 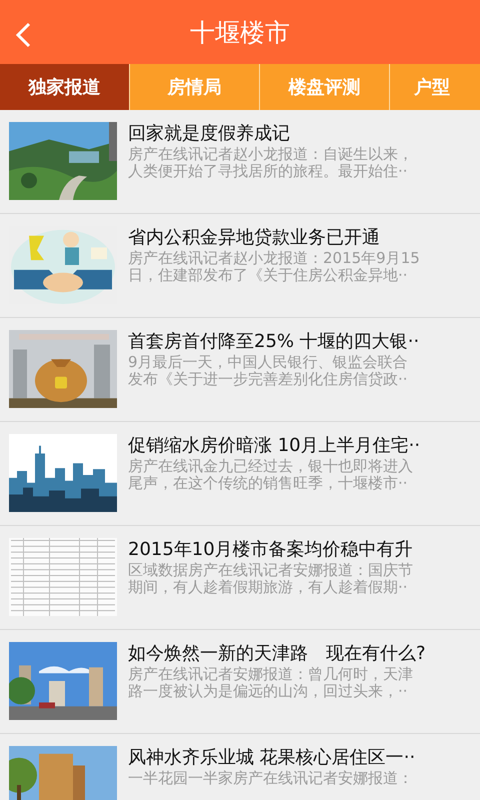 What do you see at coordinates (274, 342) in the screenshot?
I see `news-title: 首套房首付降至25% 十堰的四大银··` at bounding box center [274, 342].